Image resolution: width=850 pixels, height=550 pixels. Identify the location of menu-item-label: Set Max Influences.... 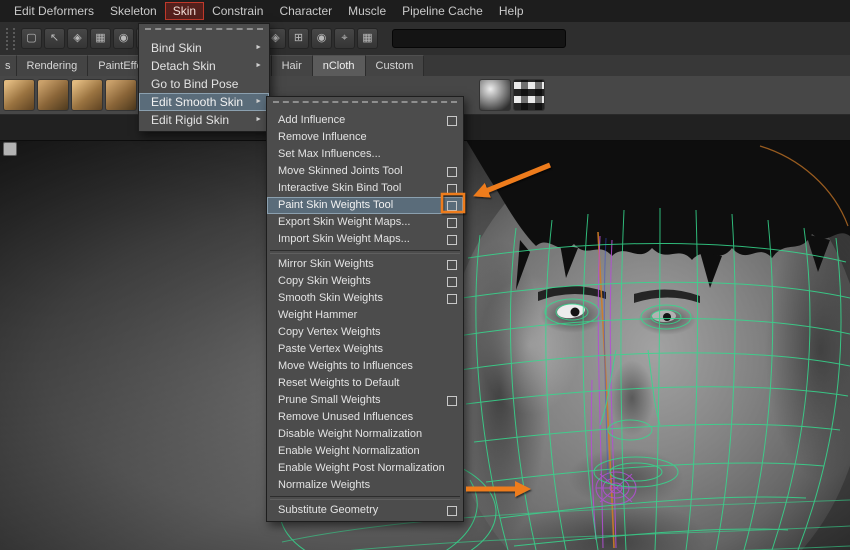
(329, 154).